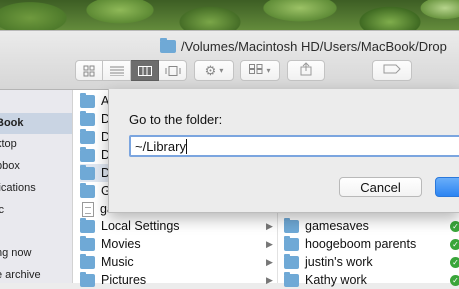 Image resolution: width=459 pixels, height=289 pixels. I want to click on document-icon, so click(88, 209).